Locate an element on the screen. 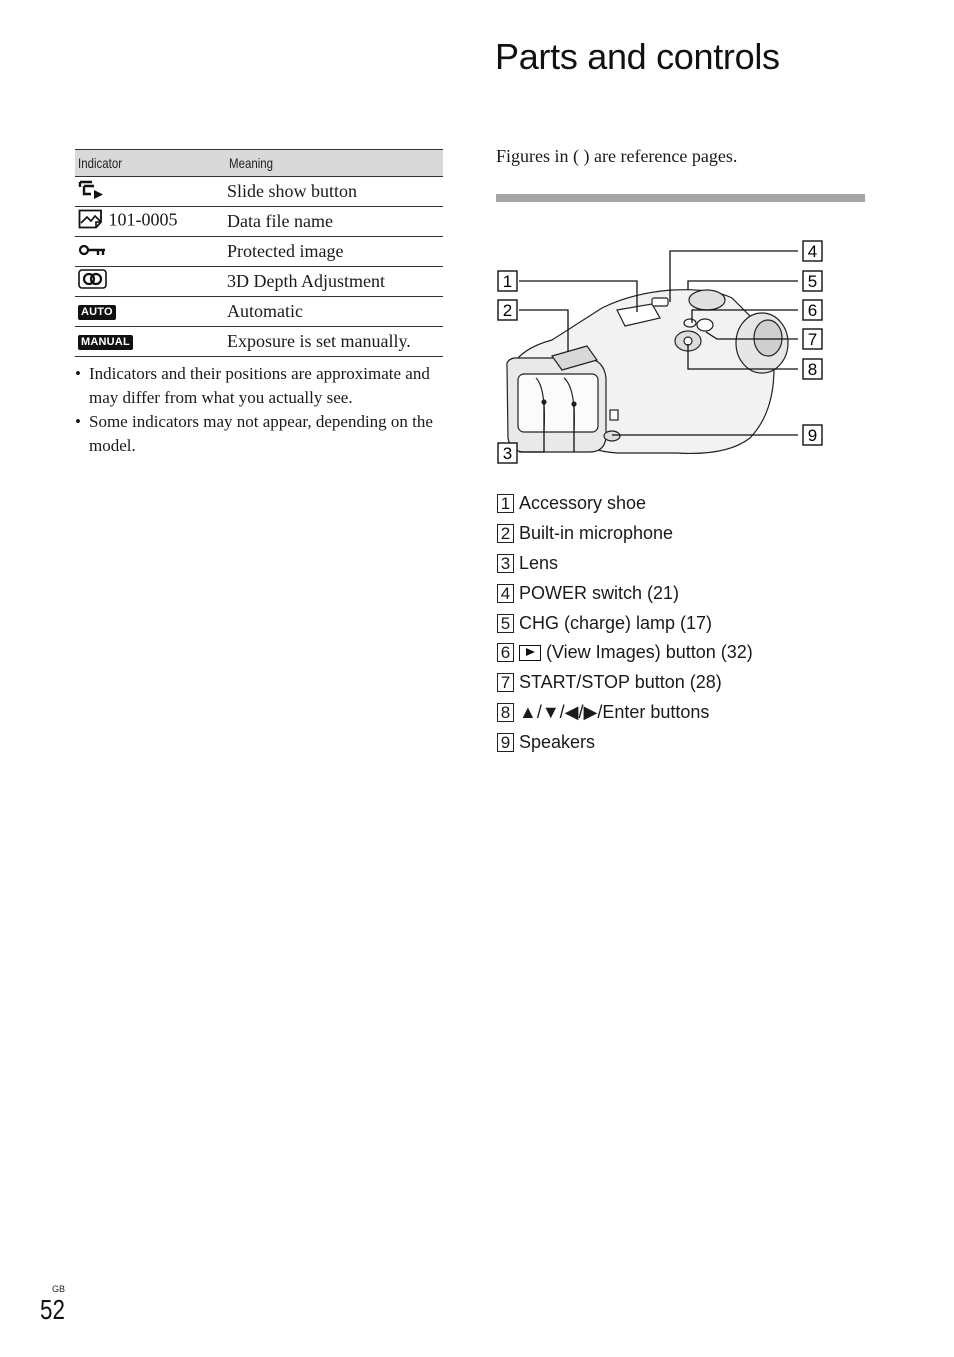 The height and width of the screenshot is (1357, 954). part-item: 1 Accessory shoe is located at coordinates (625, 504).